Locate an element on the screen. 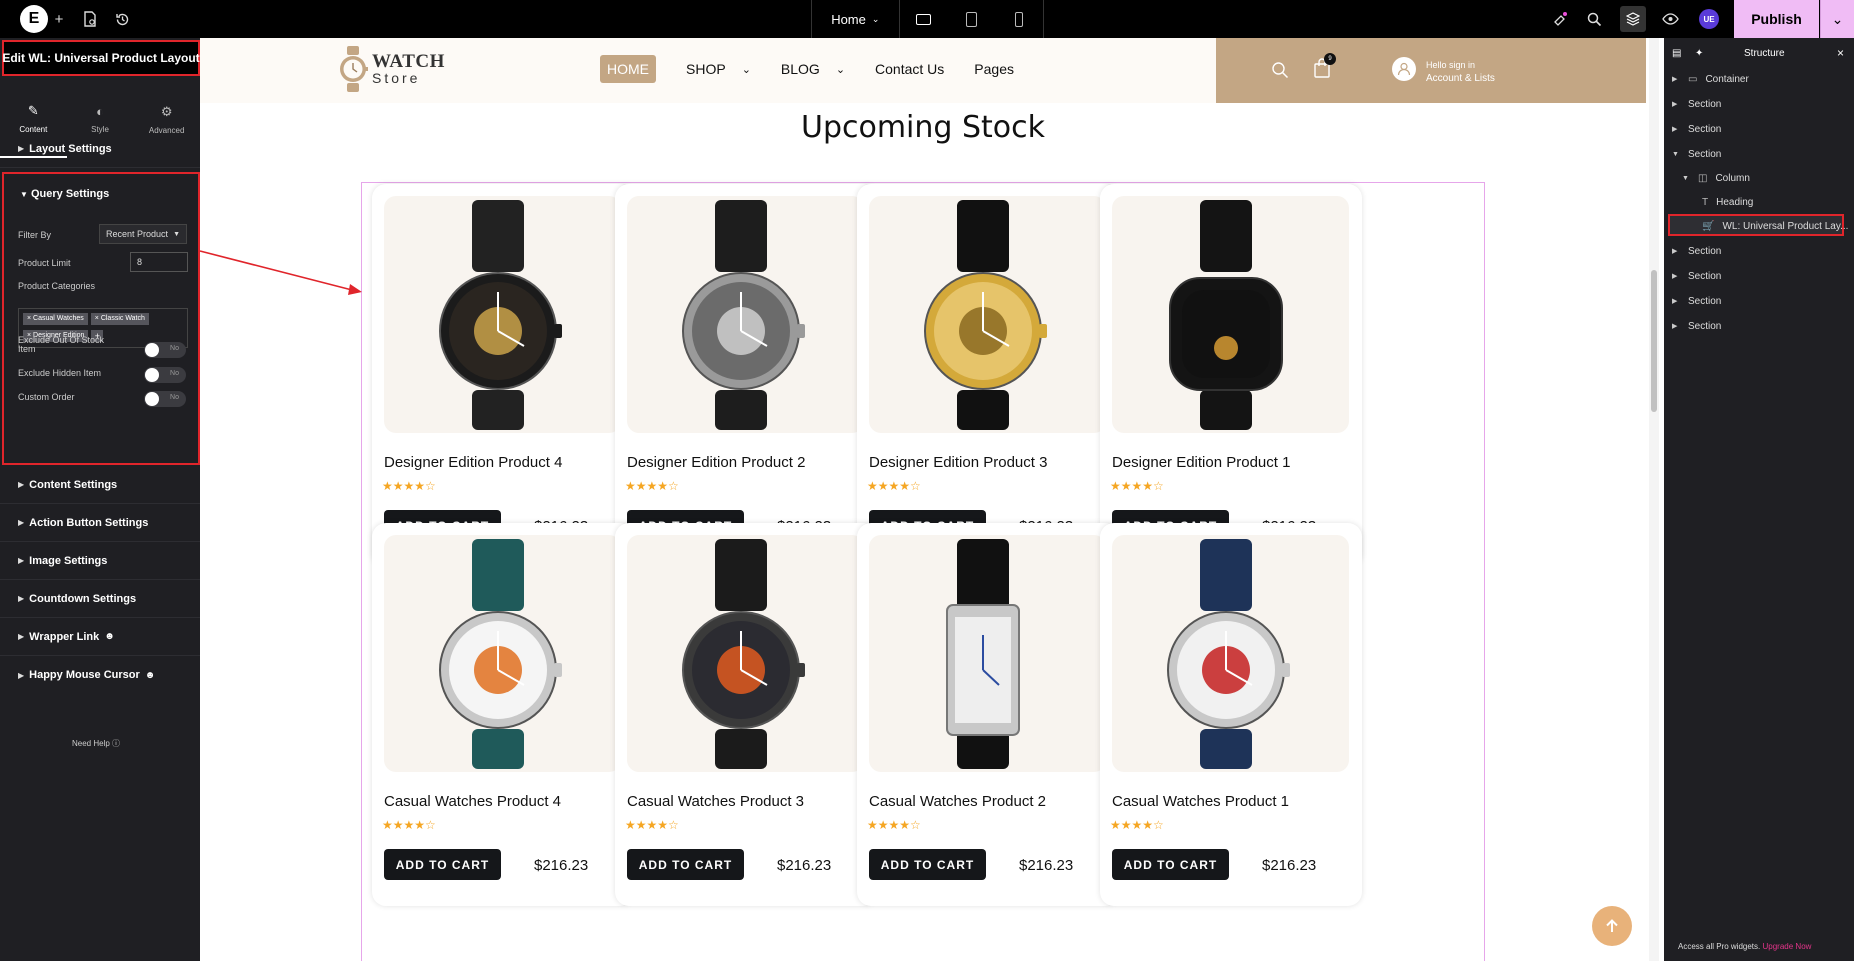 The width and height of the screenshot is (1854, 961). exclude-hidden-toggle: No is located at coordinates (165, 375).